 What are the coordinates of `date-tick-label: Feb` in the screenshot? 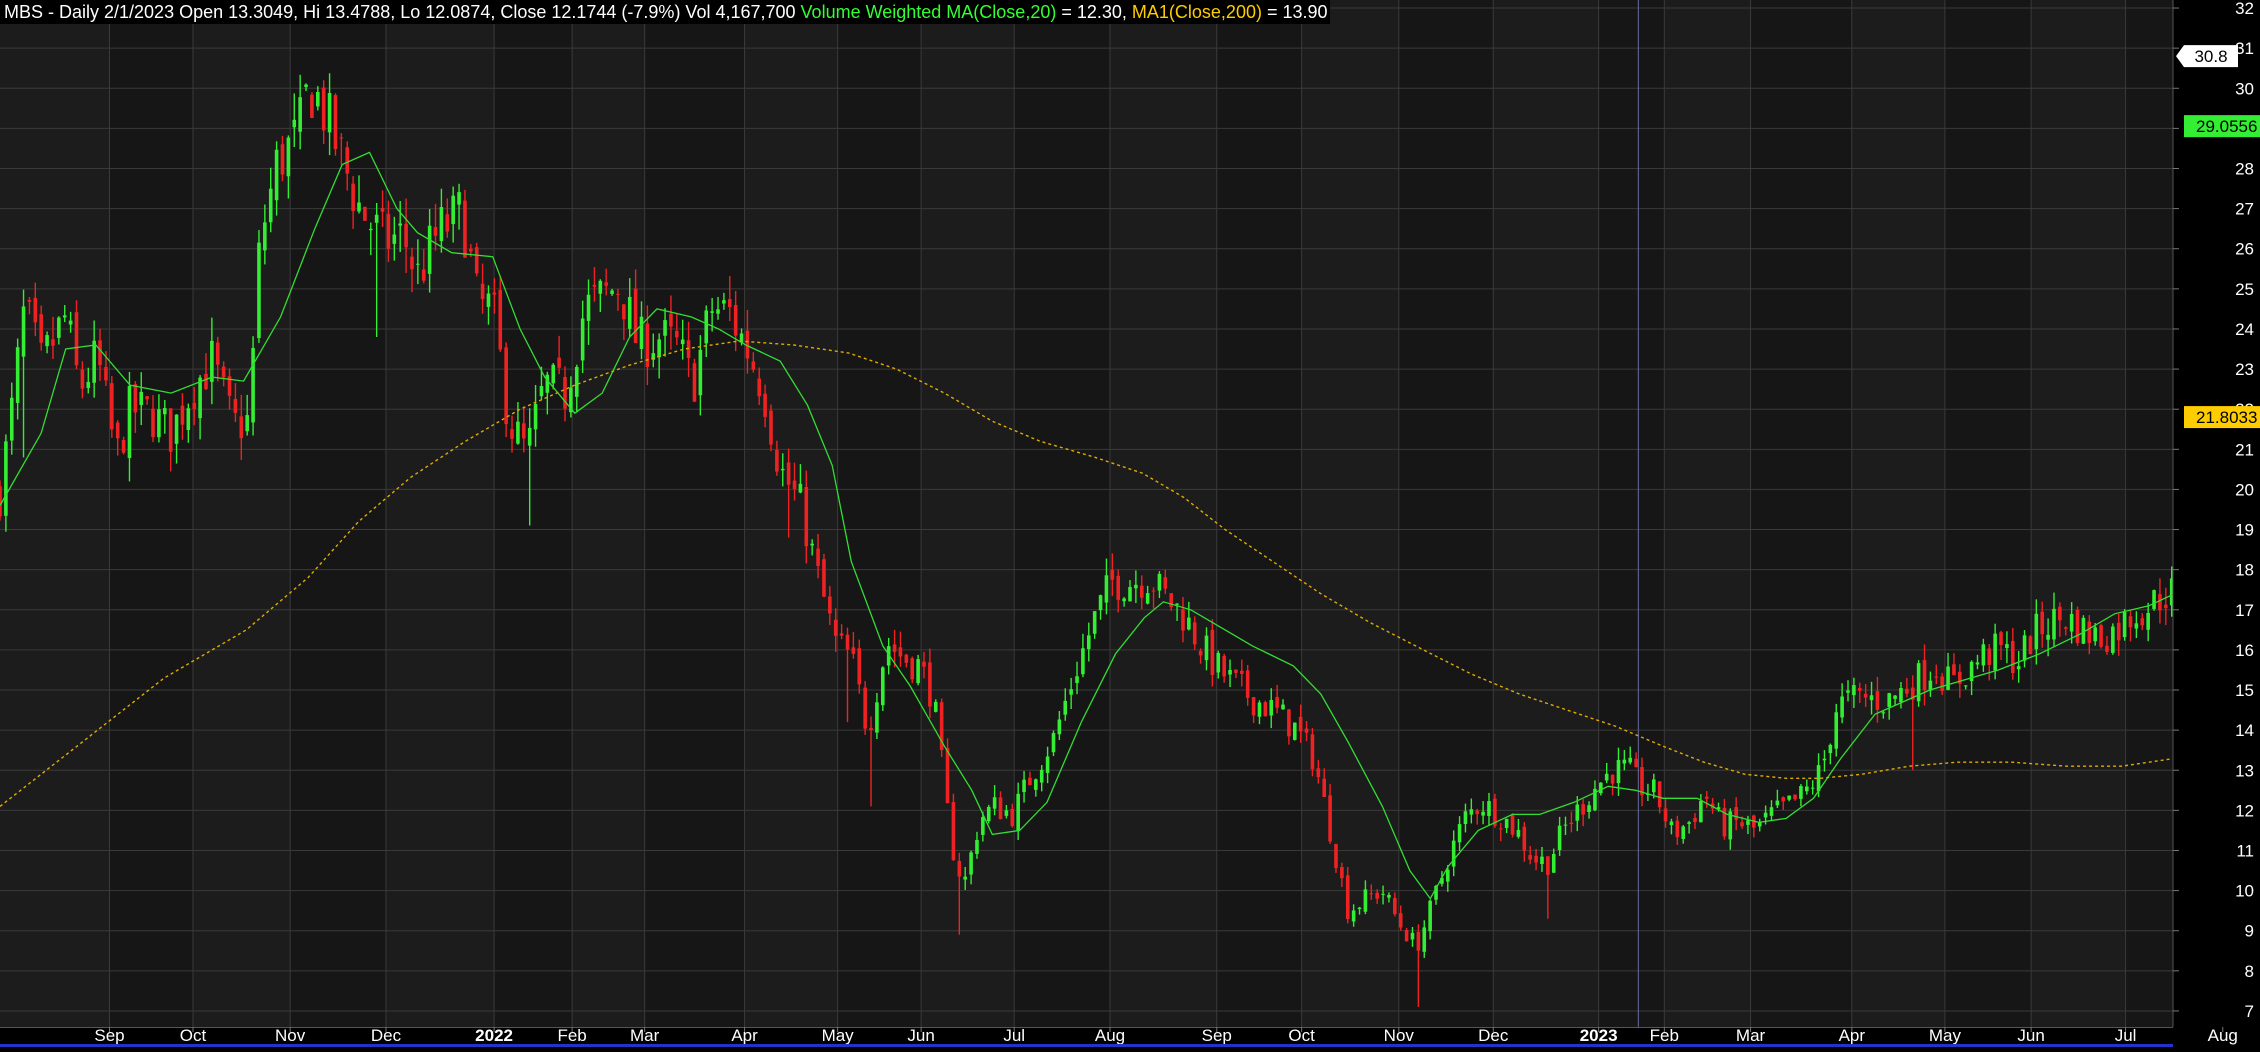 It's located at (571, 1035).